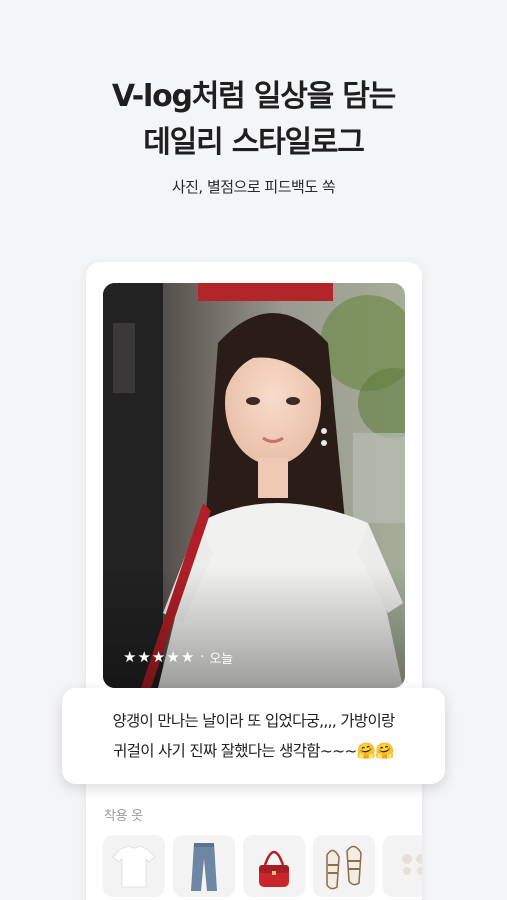  Describe the element at coordinates (412, 864) in the screenshot. I see `earrings-icon` at that location.